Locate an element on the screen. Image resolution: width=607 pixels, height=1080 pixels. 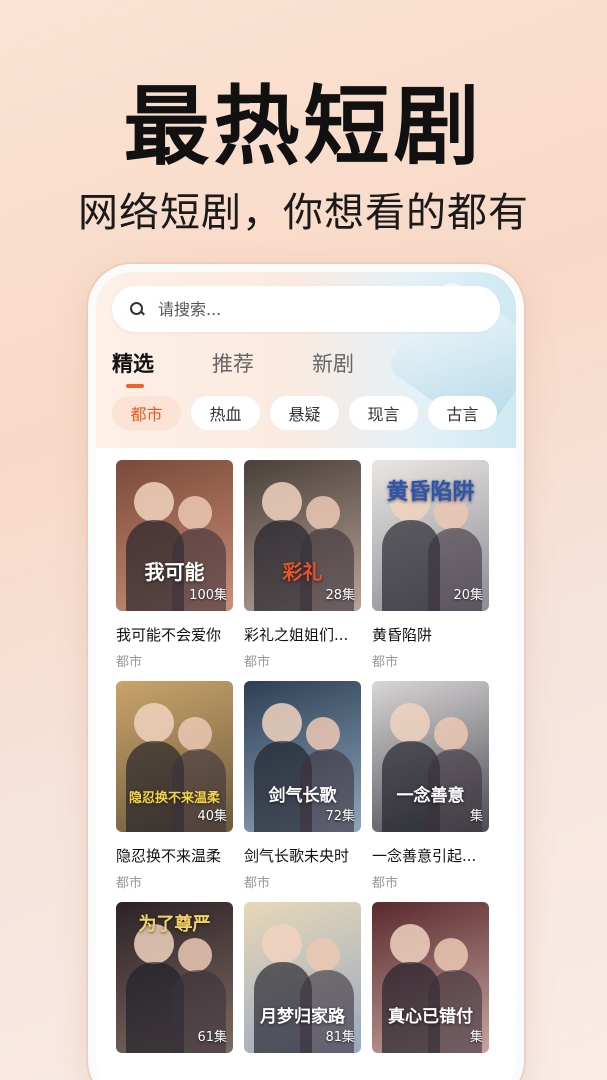
episode-count: 61集 is located at coordinates (212, 1037).